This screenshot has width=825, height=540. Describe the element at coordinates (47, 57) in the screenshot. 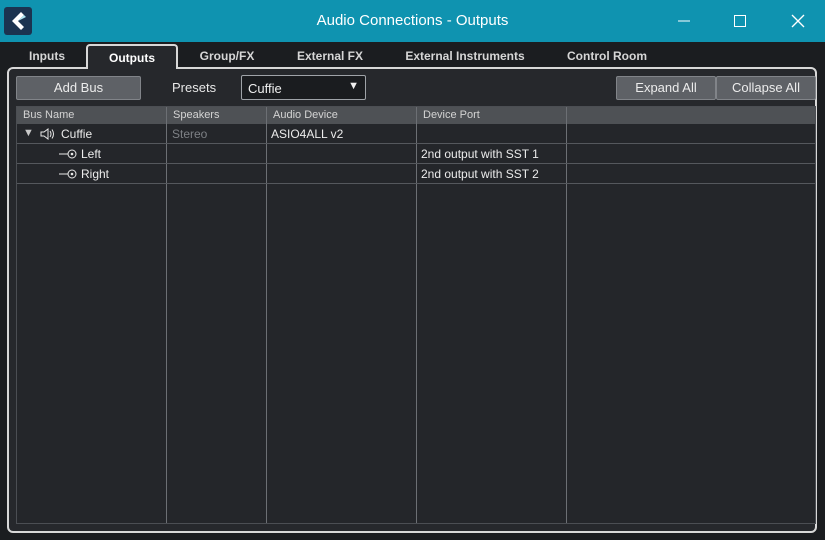

I see `tab-inputs: Inputs` at that location.